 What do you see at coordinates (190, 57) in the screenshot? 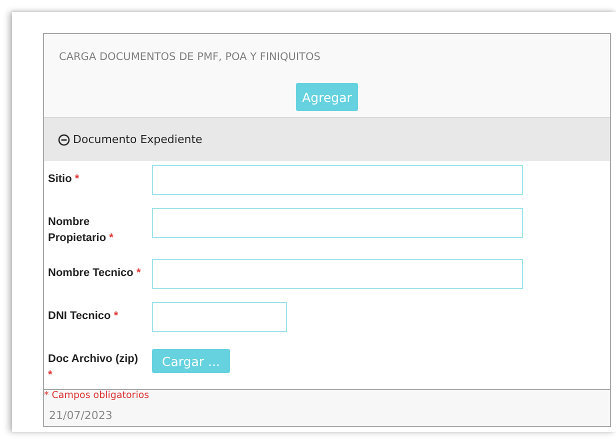
I see `panel-title: CARGA DOCUMENTOS DE PMF, POA Y FINIQUITOS` at bounding box center [190, 57].